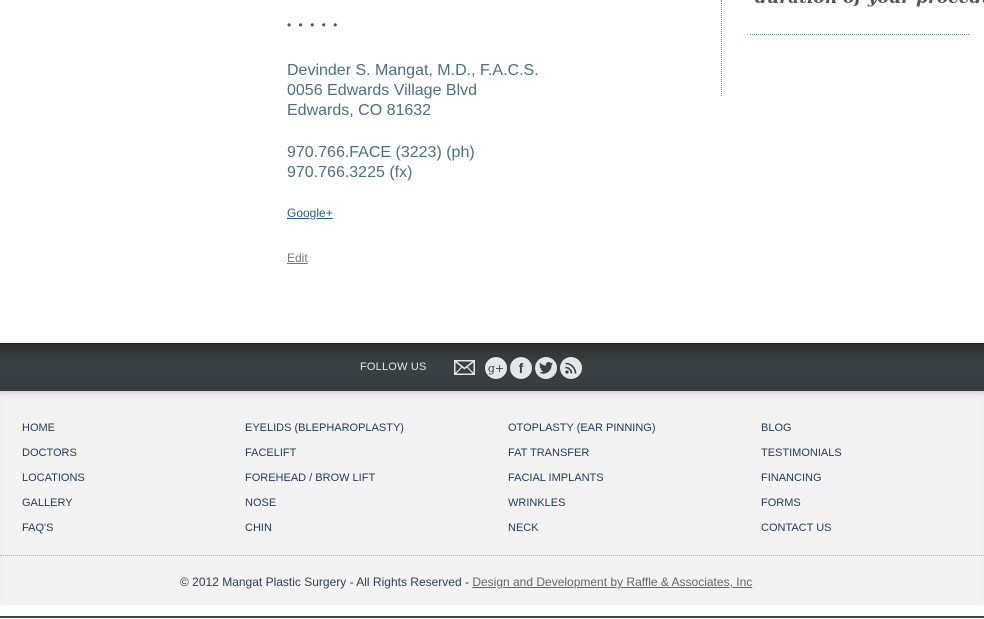  Describe the element at coordinates (582, 434) in the screenshot. I see `footer-link-otoplasty: OTOPLASTY (EAR PINNING)` at that location.